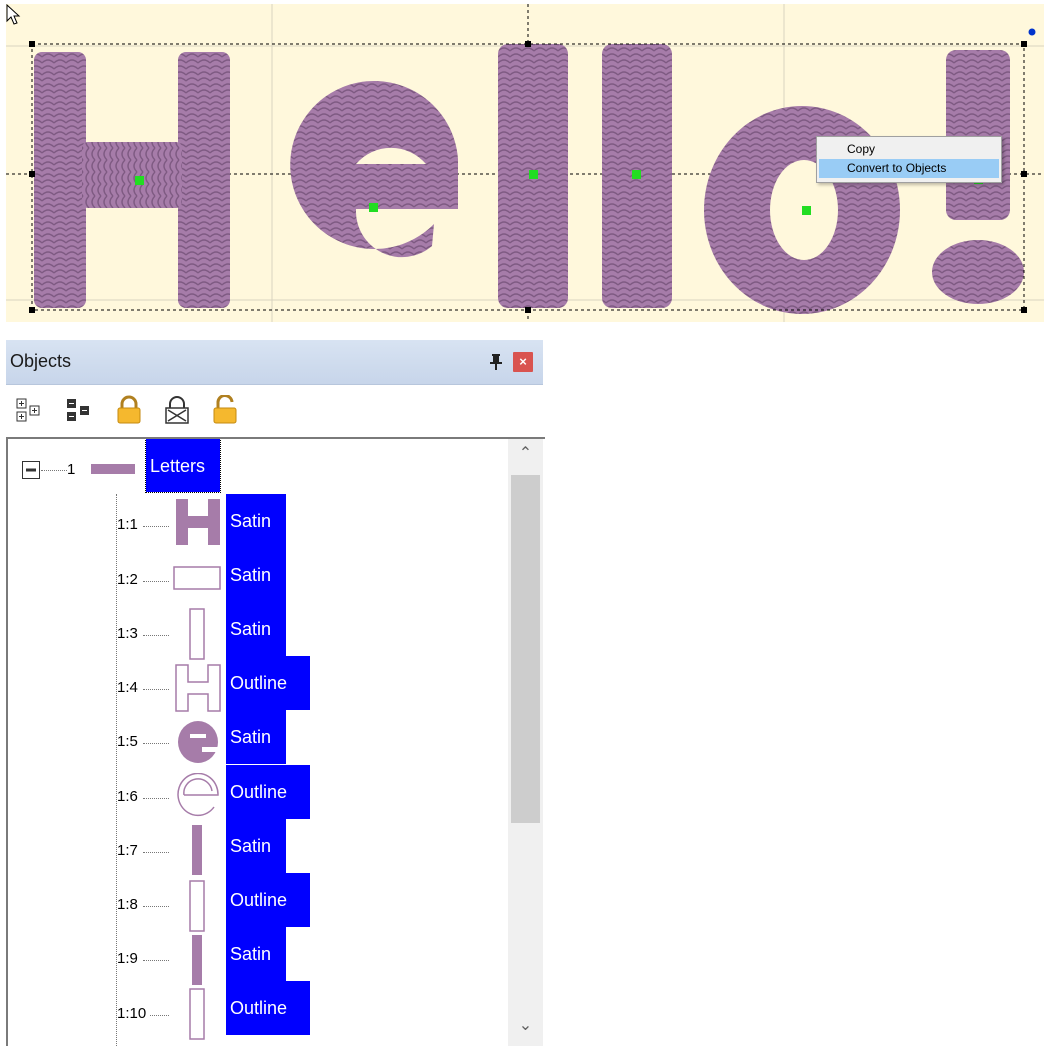  I want to click on objects-toolbar, so click(274, 410).